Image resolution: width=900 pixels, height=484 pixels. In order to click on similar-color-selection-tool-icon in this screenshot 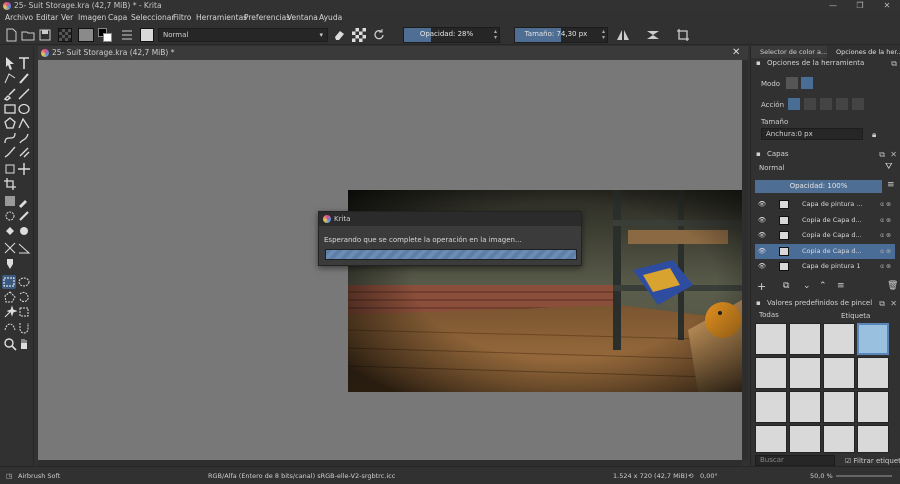, I will do `click(24, 312)`.